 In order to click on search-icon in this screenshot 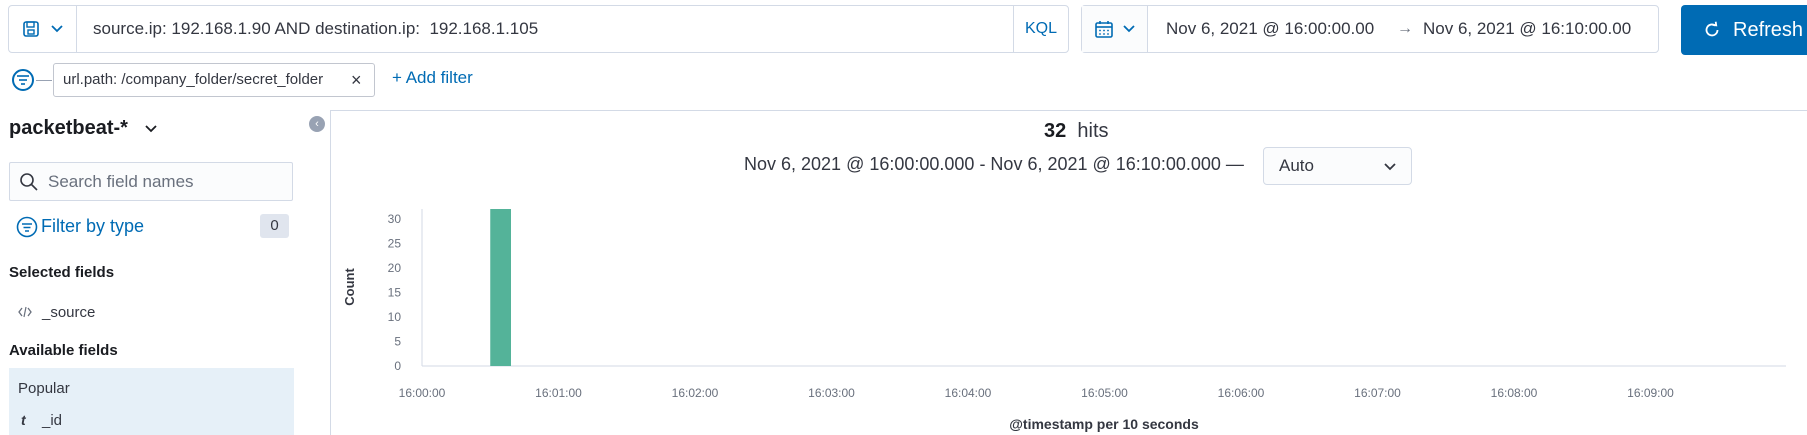, I will do `click(29, 182)`.